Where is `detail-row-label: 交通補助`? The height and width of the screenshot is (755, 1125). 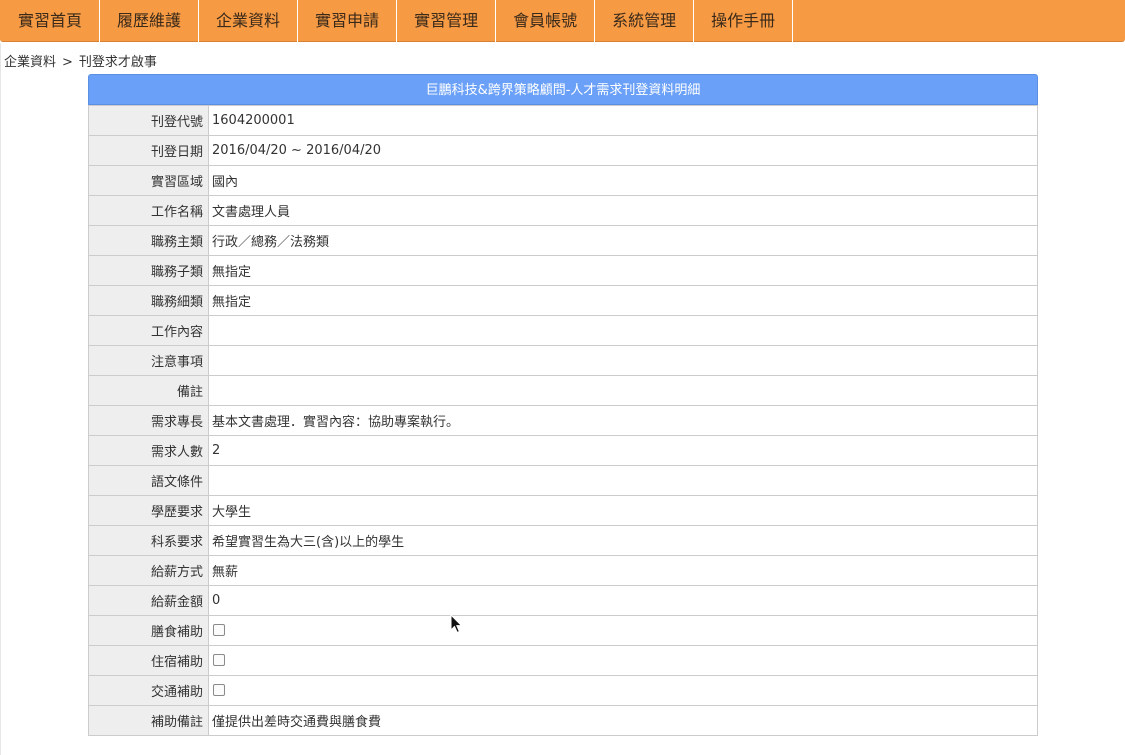 detail-row-label: 交通補助 is located at coordinates (148, 690).